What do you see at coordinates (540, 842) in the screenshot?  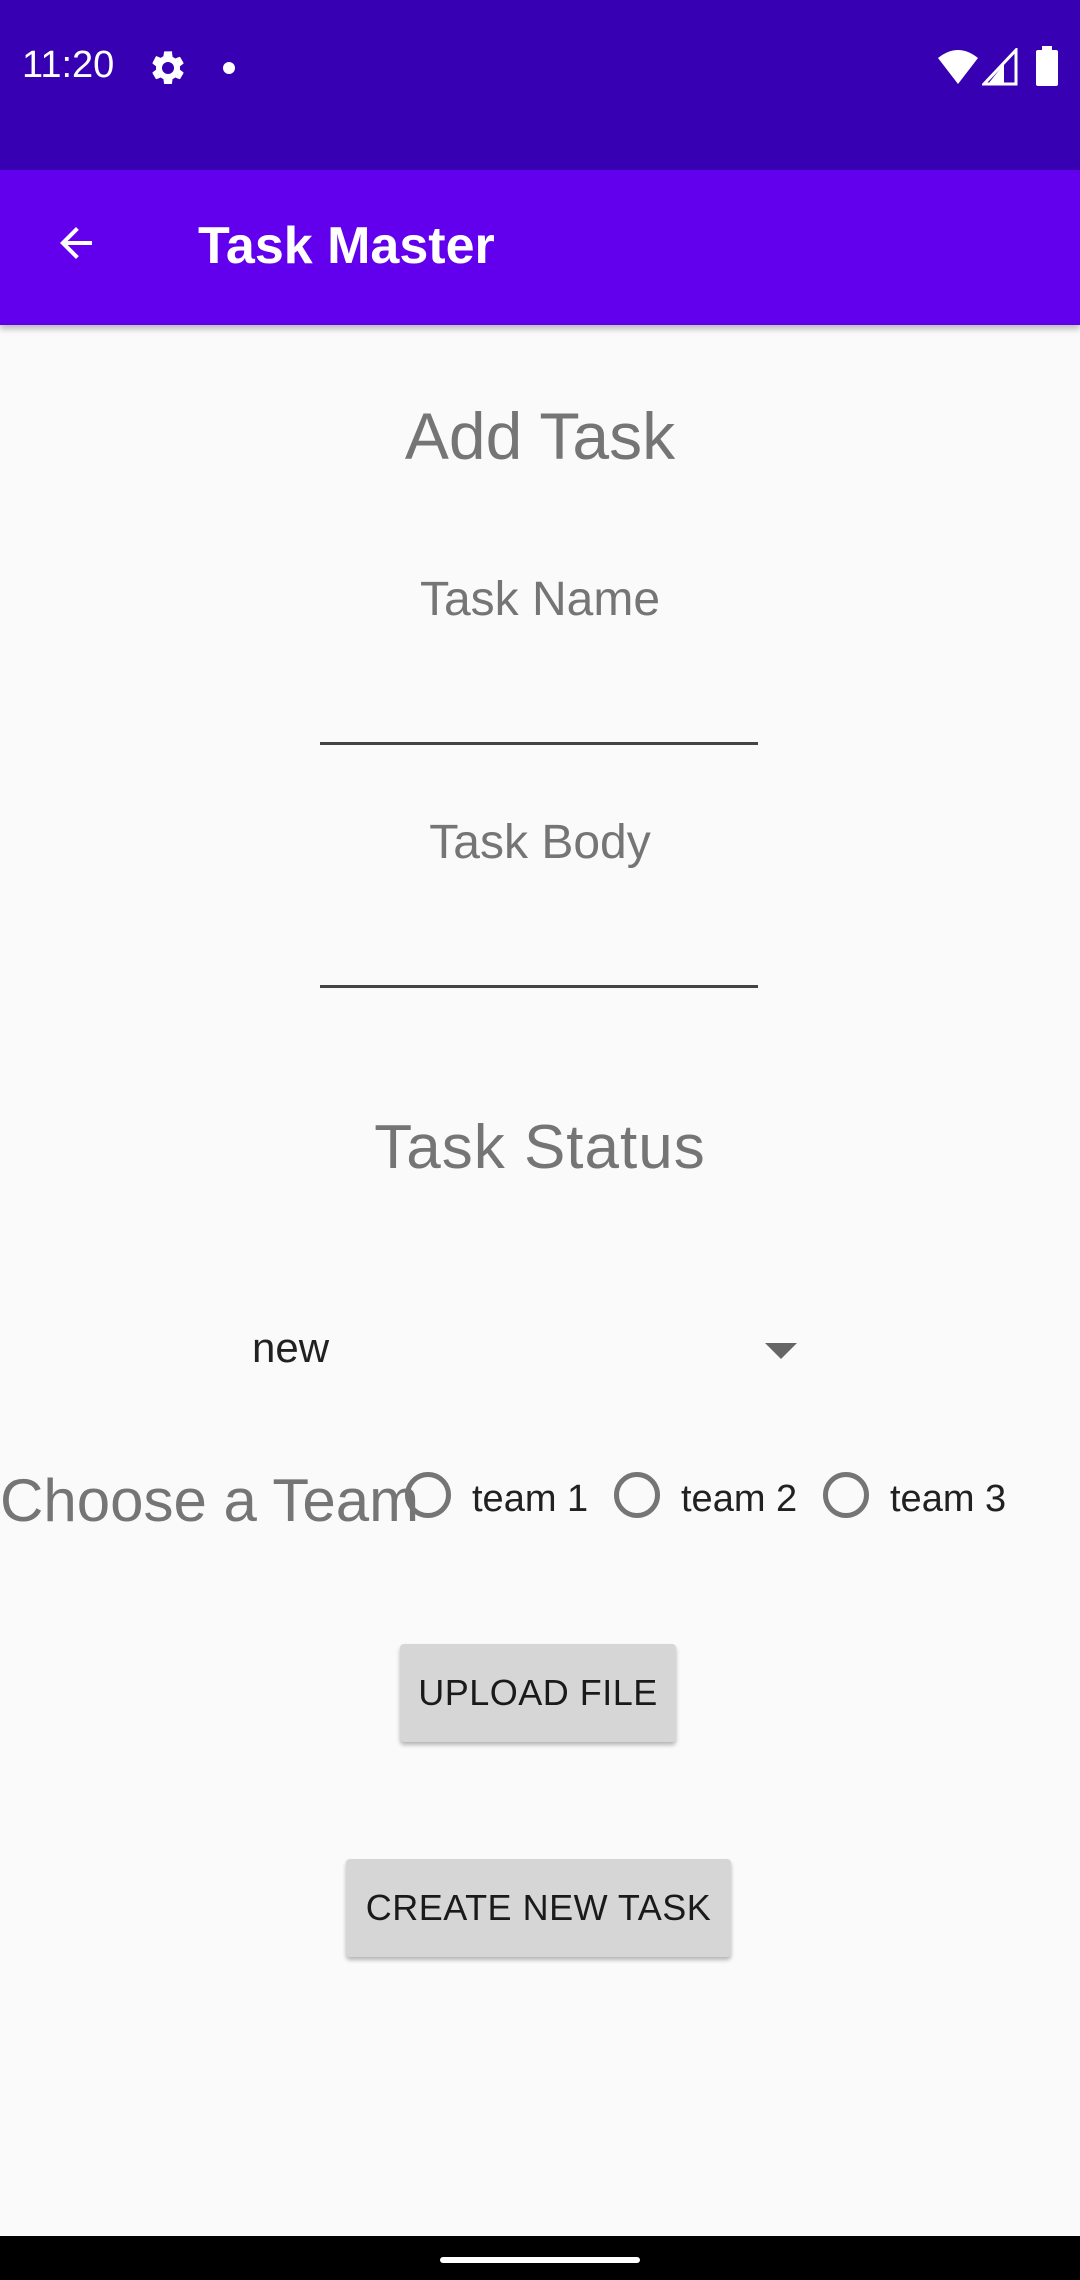 I see `task-body-label: Task Body` at bounding box center [540, 842].